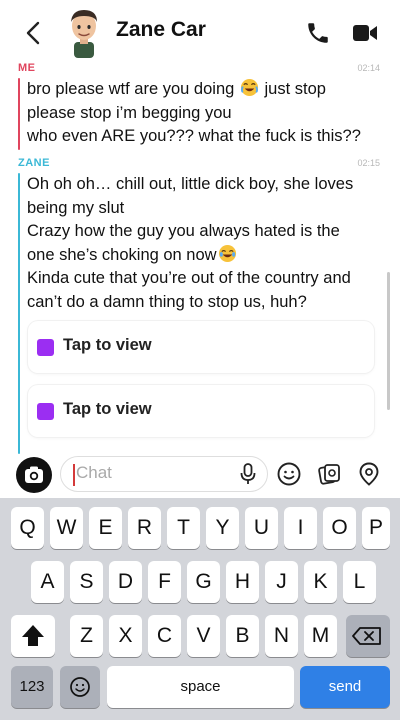  I want to click on sender-name: ZANE, so click(34, 163).